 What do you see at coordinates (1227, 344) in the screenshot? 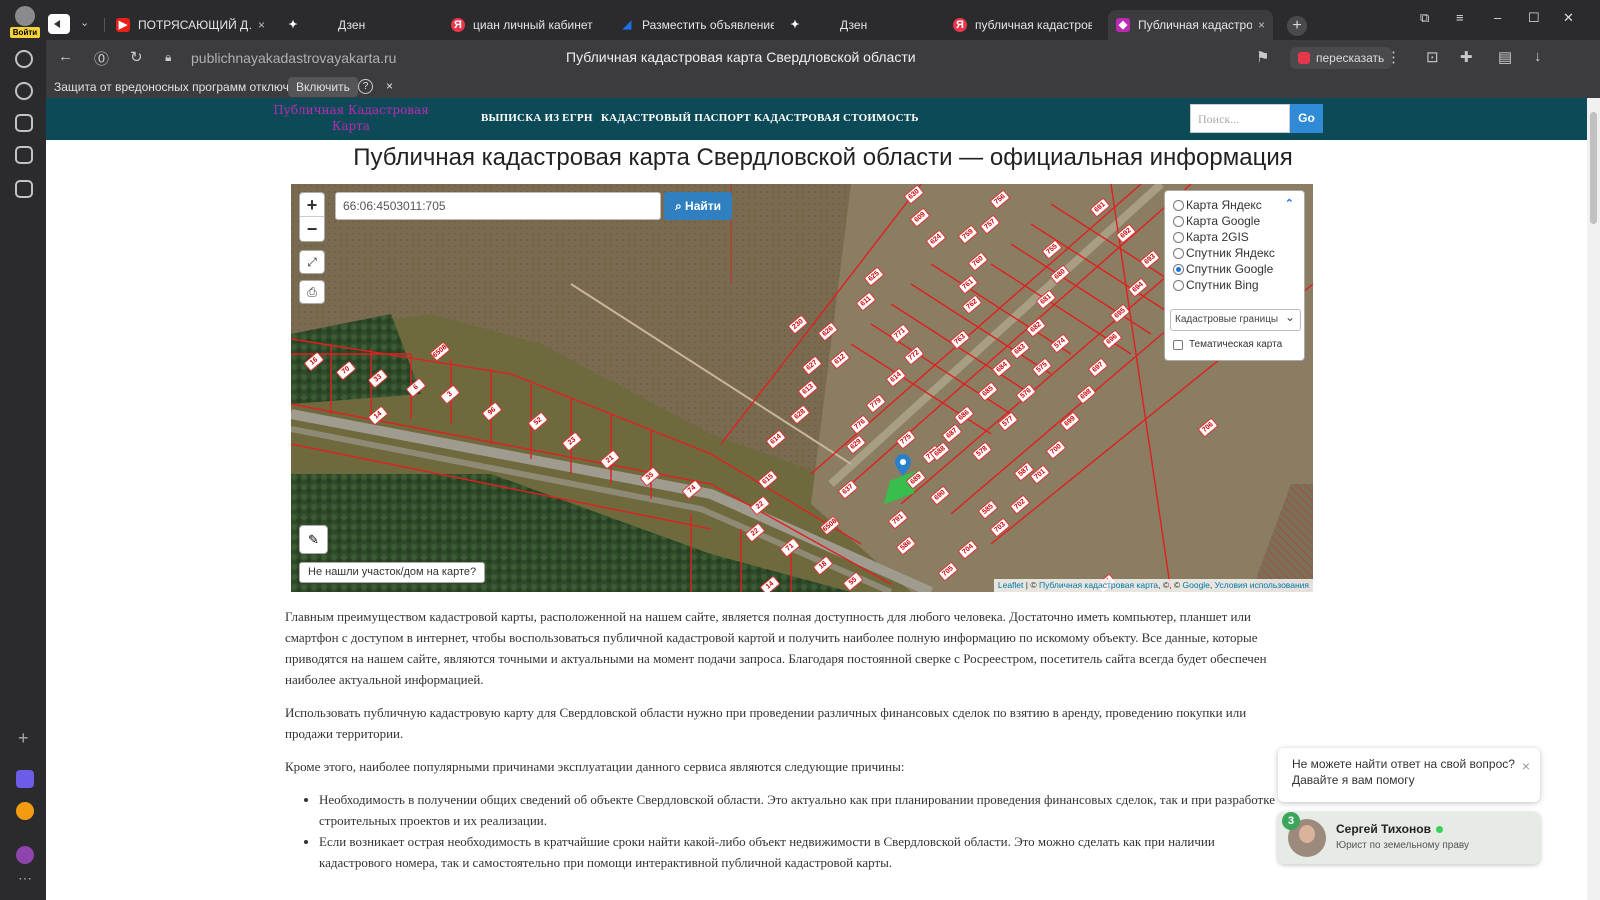
I see `thematic-map-toggle: Тематическая карта` at bounding box center [1227, 344].